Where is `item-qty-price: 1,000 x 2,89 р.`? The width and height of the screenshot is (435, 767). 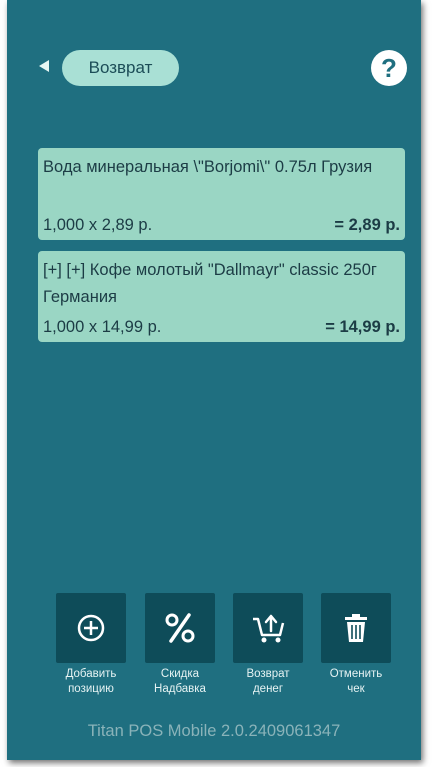
item-qty-price: 1,000 x 2,89 р. is located at coordinates (98, 225).